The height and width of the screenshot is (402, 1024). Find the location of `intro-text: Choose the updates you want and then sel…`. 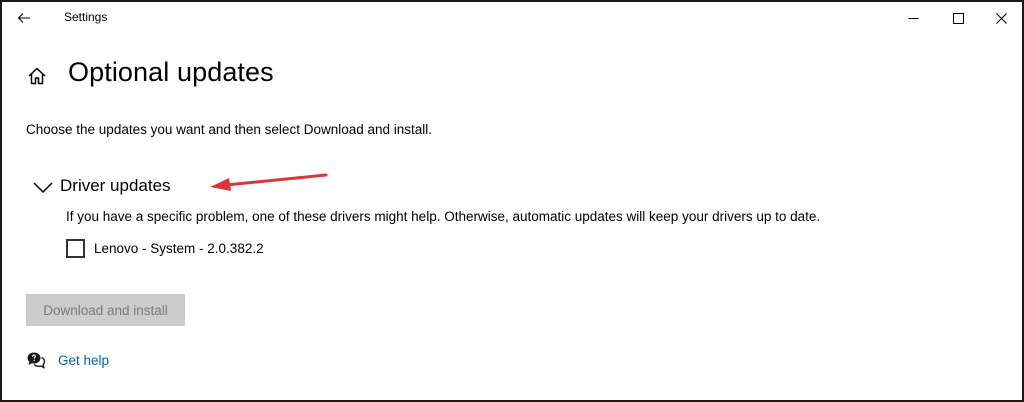

intro-text: Choose the updates you want and then sel… is located at coordinates (229, 129).